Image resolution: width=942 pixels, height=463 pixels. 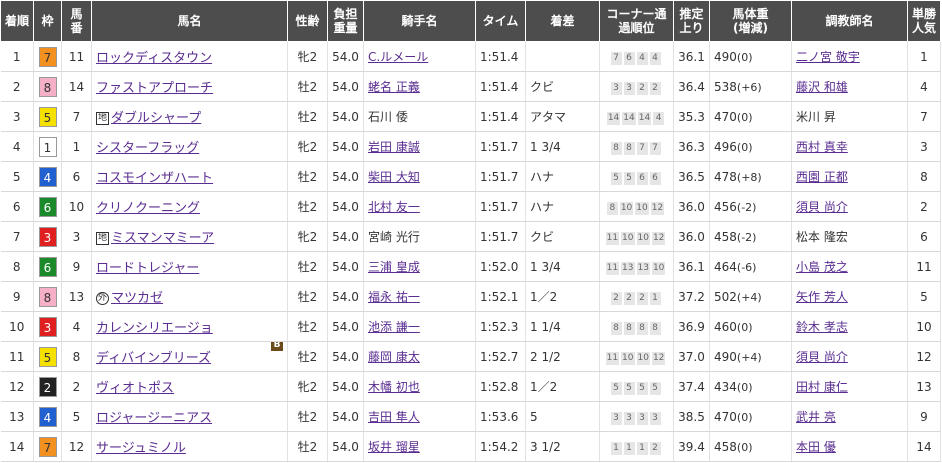 I want to click on trainer-name: 西村 真幸, so click(x=822, y=147).